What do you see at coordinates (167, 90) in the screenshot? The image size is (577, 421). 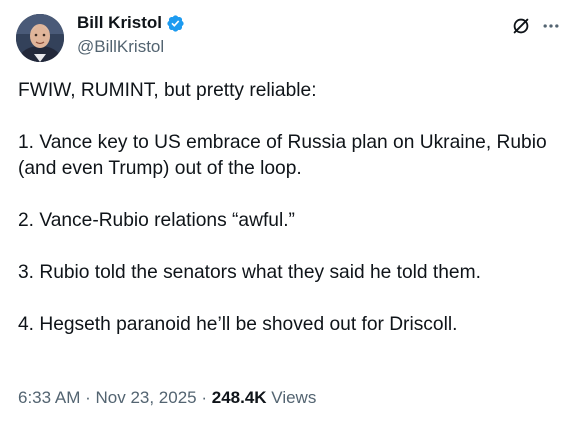 I see `tweet-paragraph: FWIW, RUMINT, but pretty reliable:` at bounding box center [167, 90].